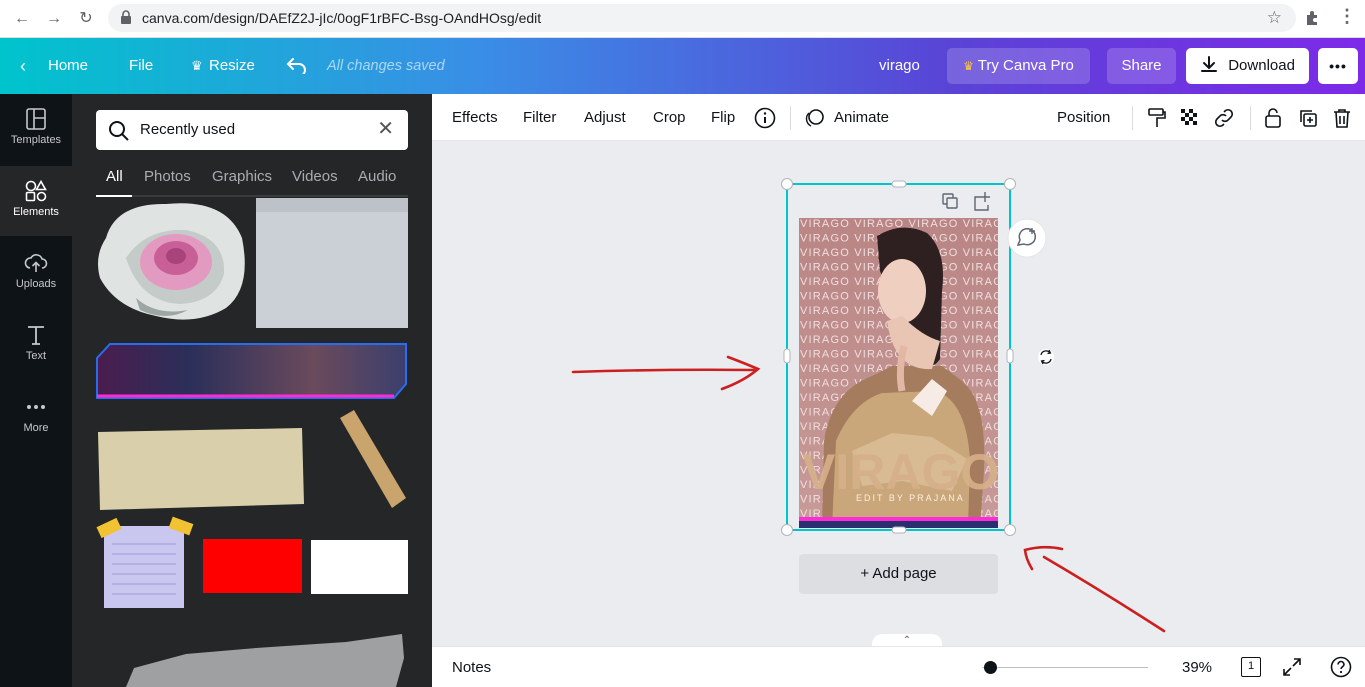  What do you see at coordinates (1338, 66) in the screenshot?
I see `more-options-button: •••` at bounding box center [1338, 66].